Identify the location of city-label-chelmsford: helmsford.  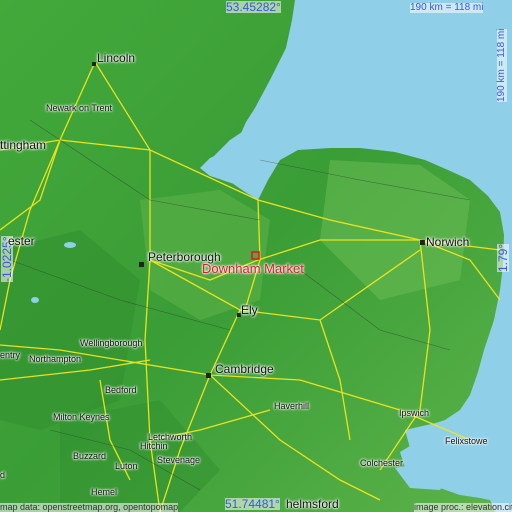
(312, 504).